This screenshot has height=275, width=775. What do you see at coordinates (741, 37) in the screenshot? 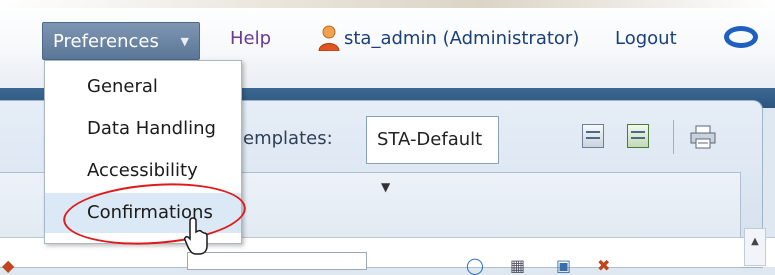
I see `oracle-logo-icon` at bounding box center [741, 37].